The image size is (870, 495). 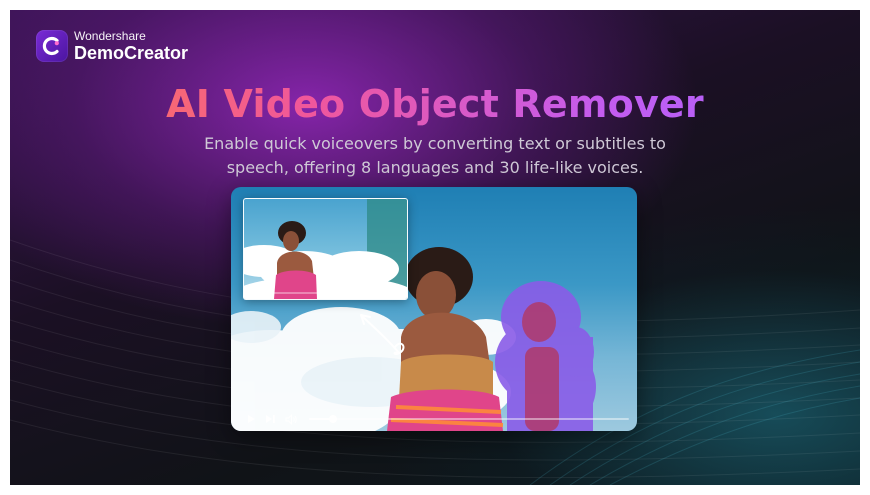 What do you see at coordinates (110, 36) in the screenshot?
I see `brand-company: Wondershare` at bounding box center [110, 36].